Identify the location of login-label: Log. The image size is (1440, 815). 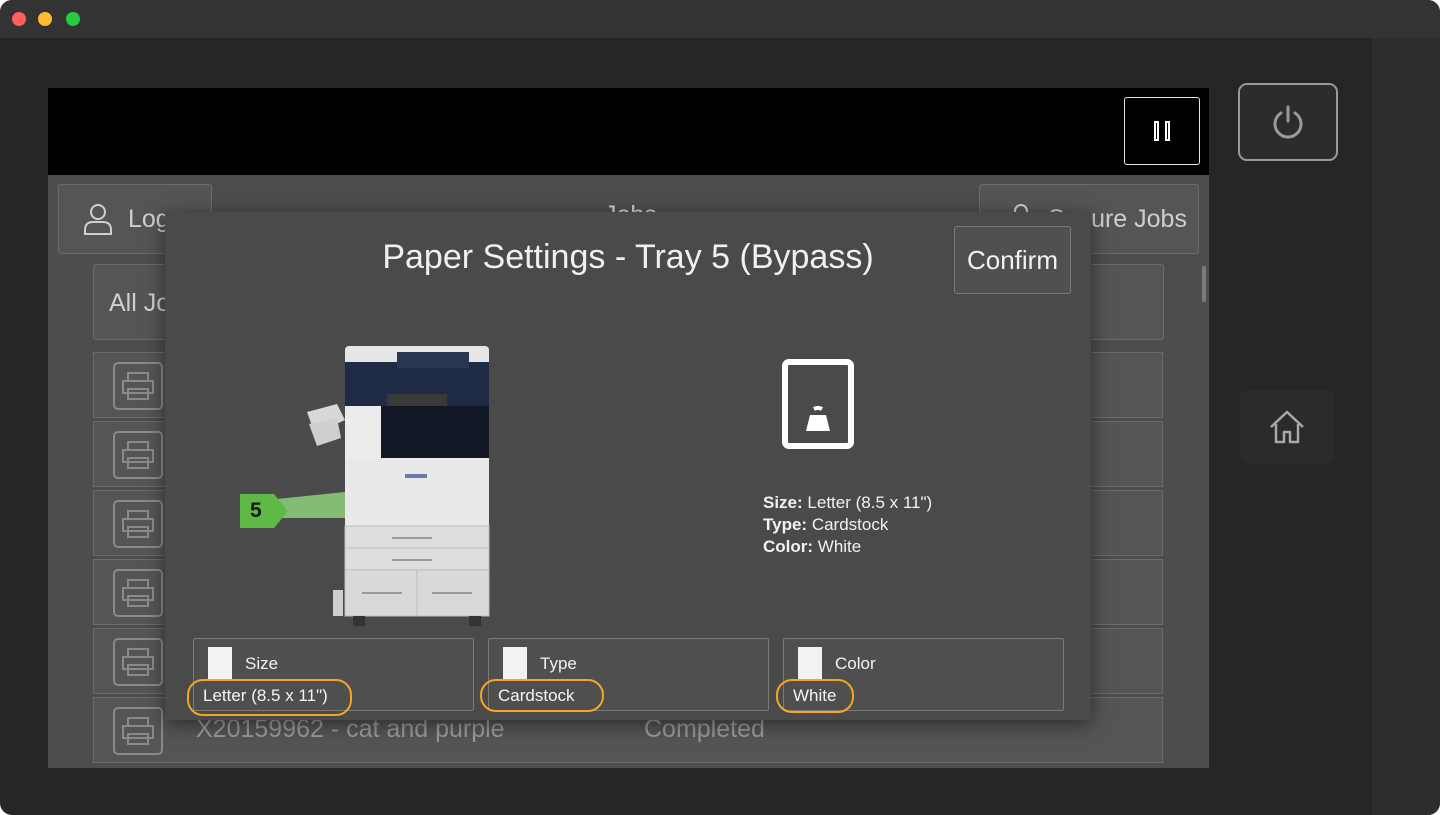
(149, 219).